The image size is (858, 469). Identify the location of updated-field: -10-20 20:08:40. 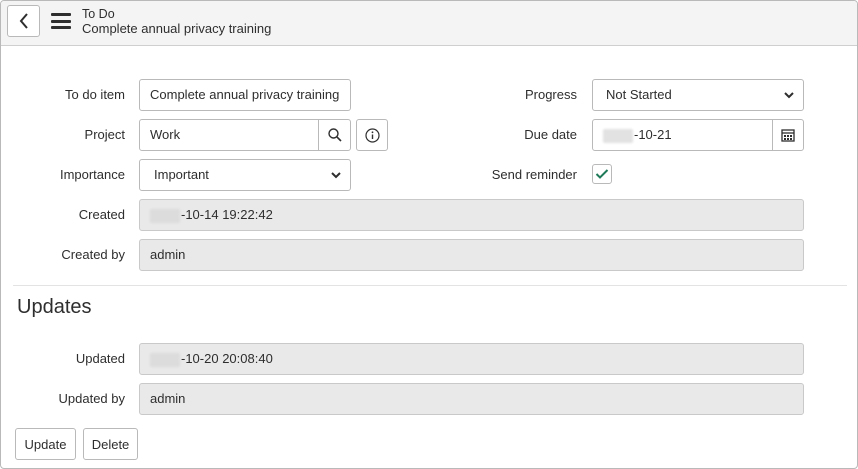
(471, 359).